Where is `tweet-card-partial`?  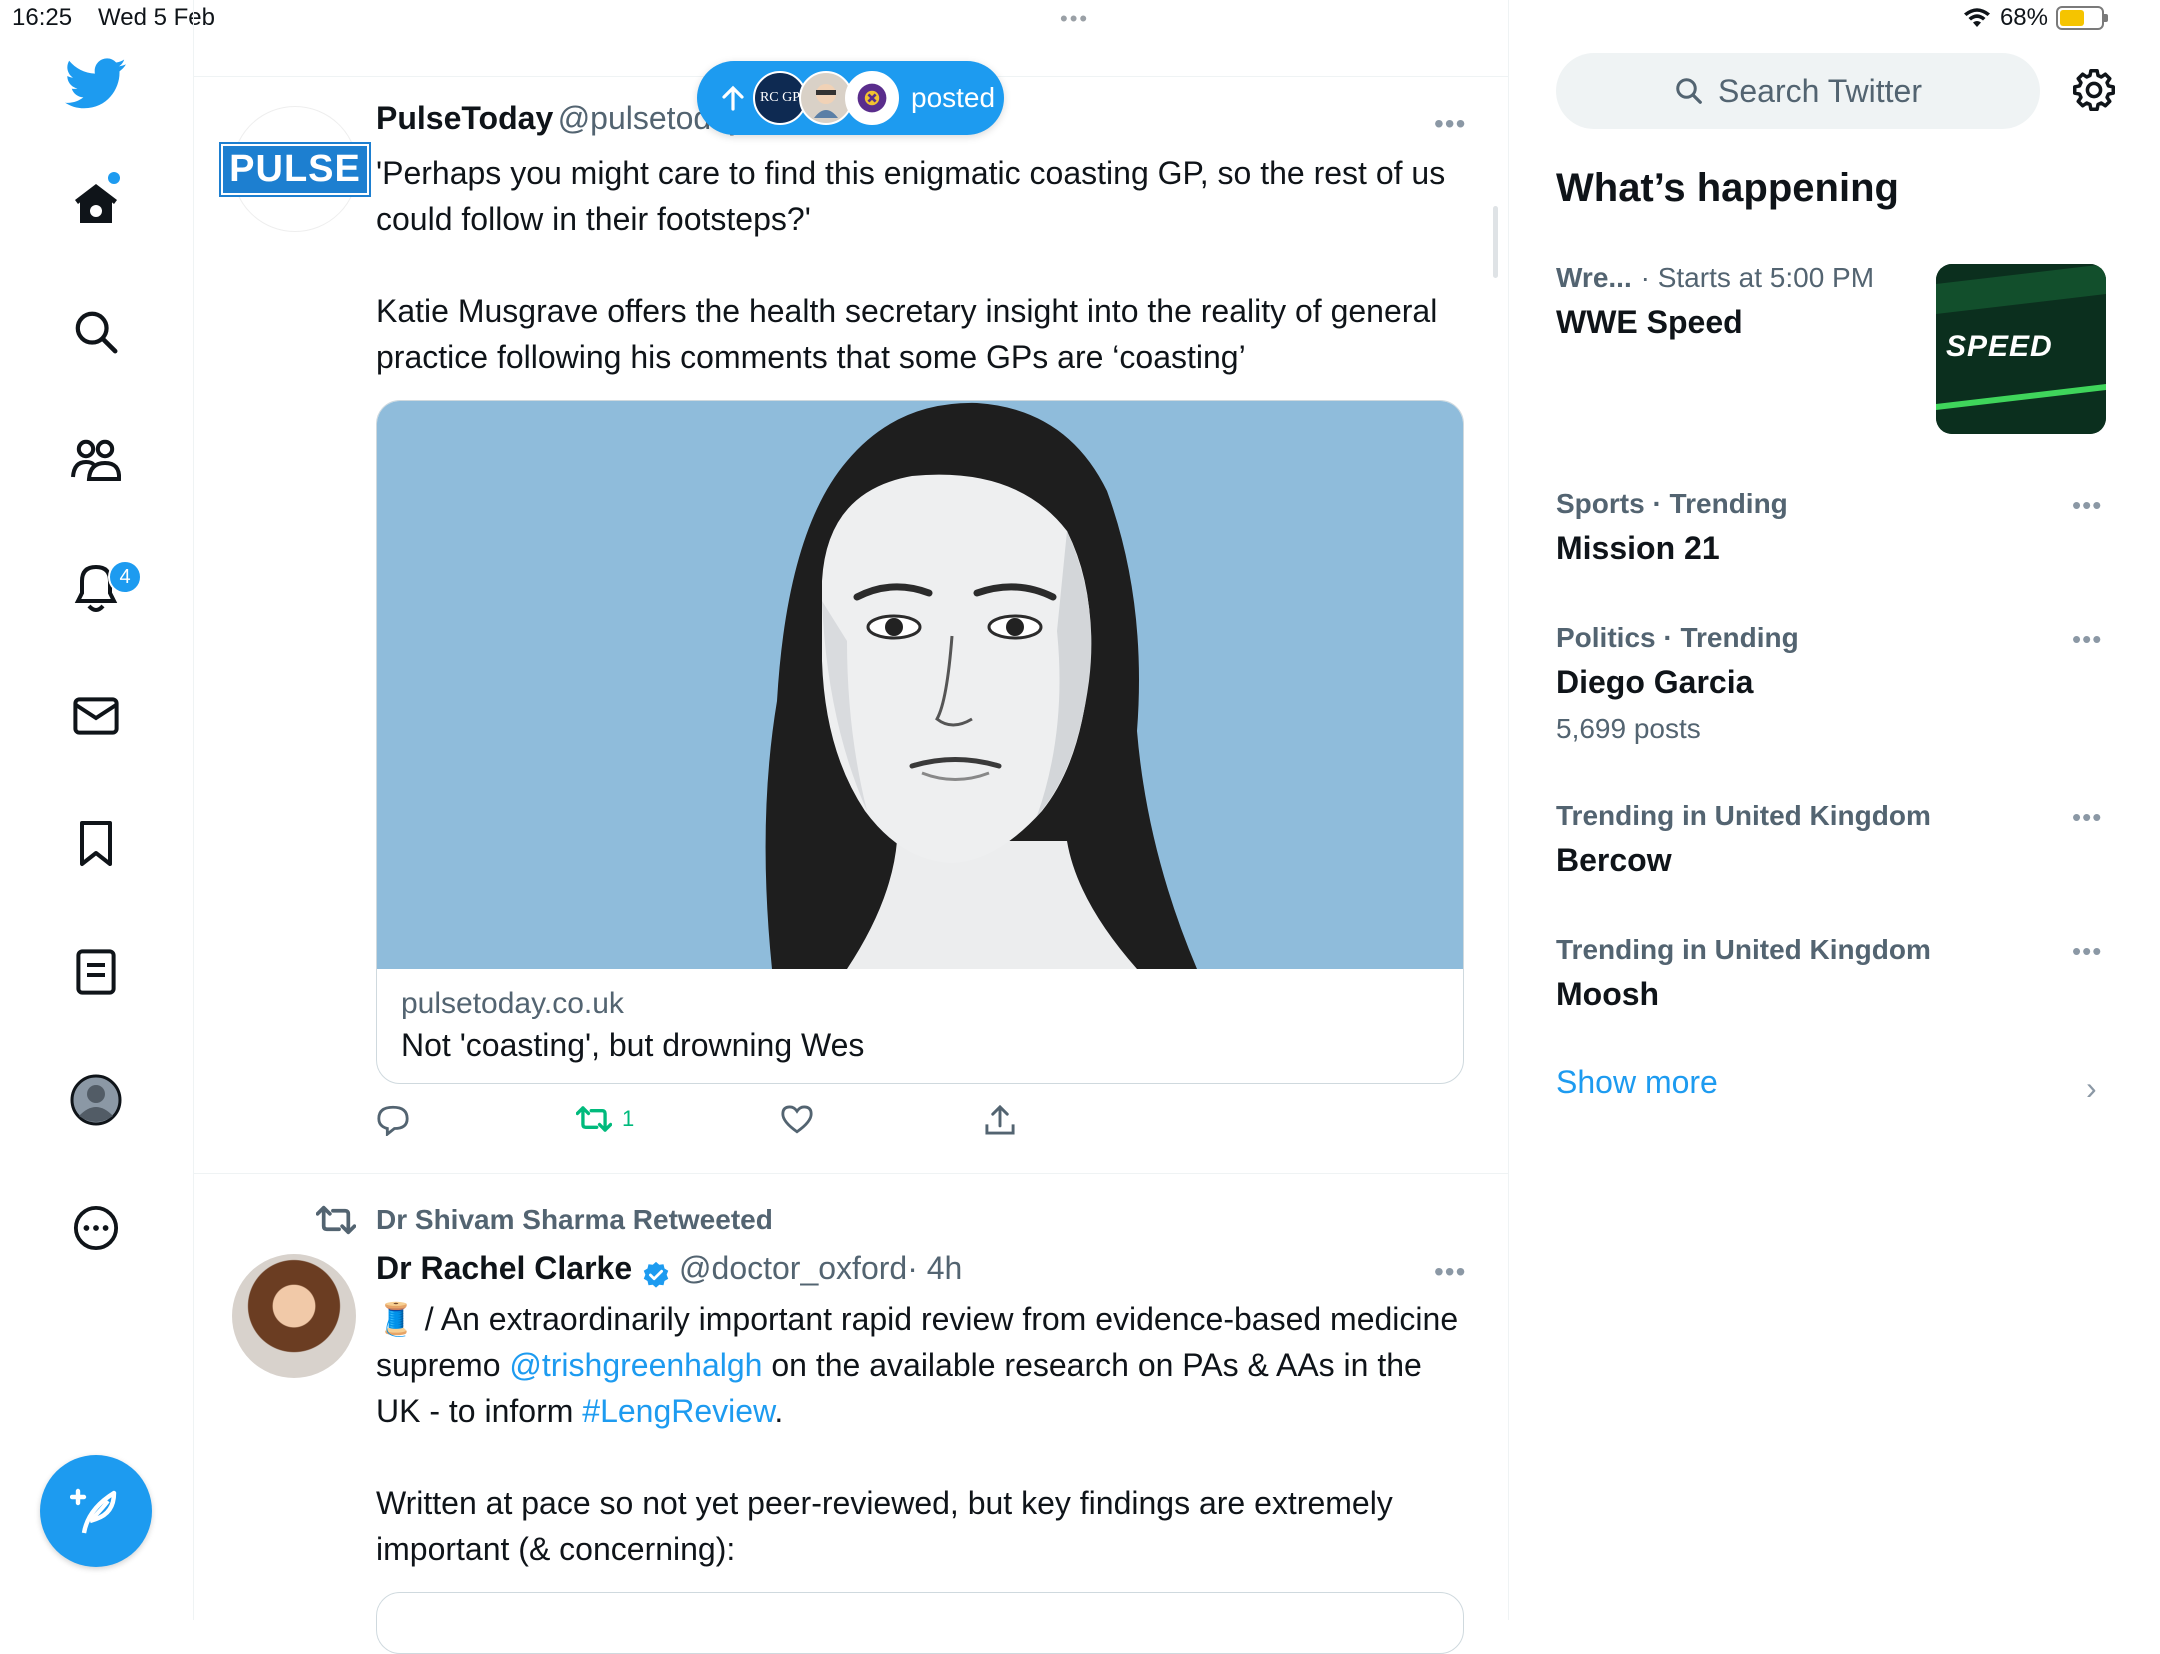
tweet-card-partial is located at coordinates (920, 1623).